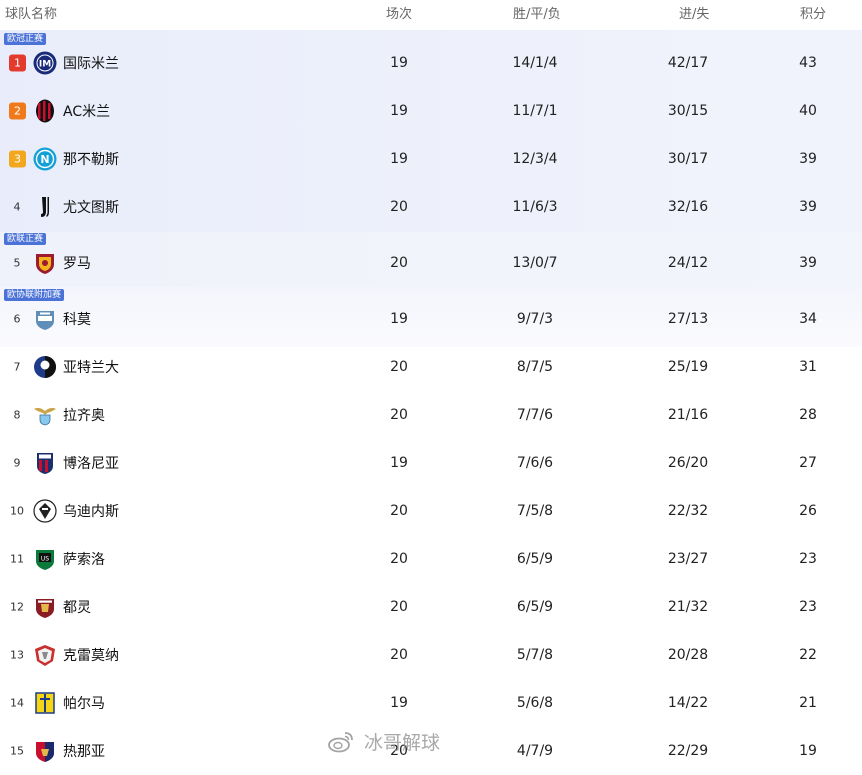  Describe the element at coordinates (45, 63) in the screenshot. I see `inter-logo-icon: IM` at that location.